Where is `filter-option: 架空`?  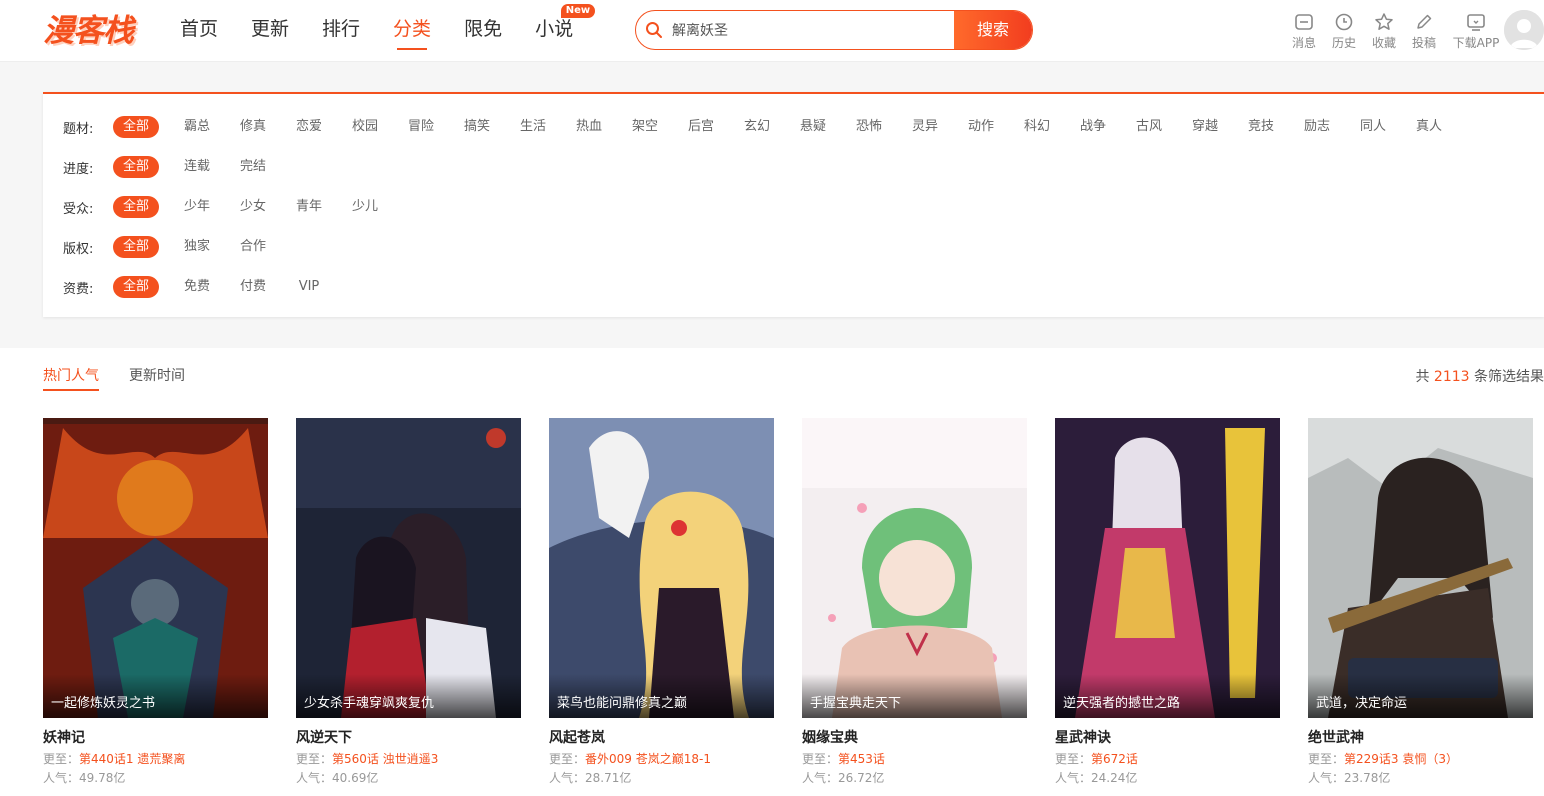 filter-option: 架空 is located at coordinates (645, 127).